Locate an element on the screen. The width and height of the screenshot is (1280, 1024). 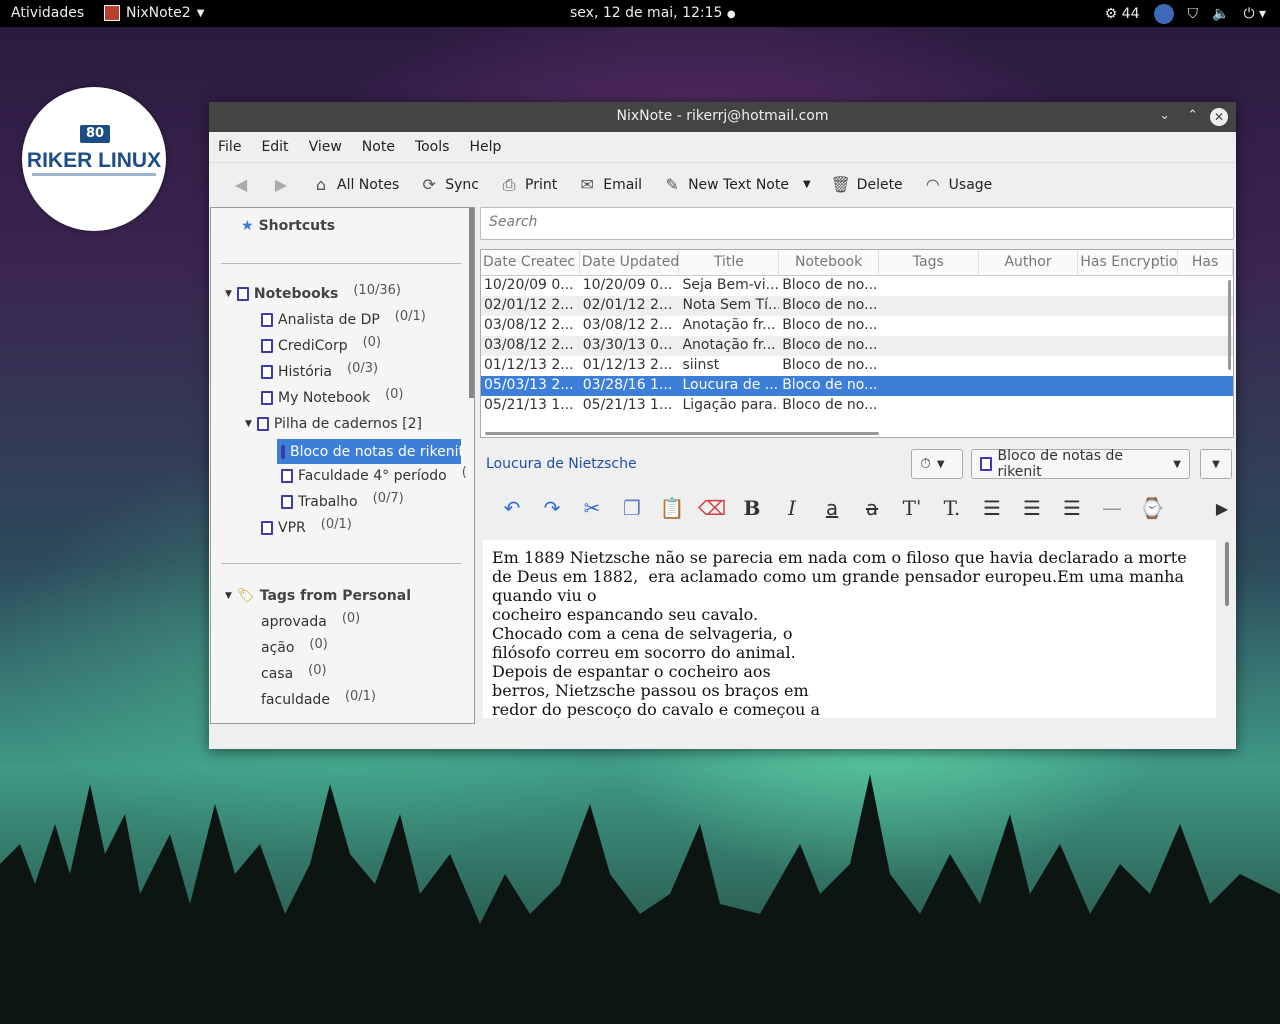
chevron-down-icon: ▼ is located at coordinates (807, 184).